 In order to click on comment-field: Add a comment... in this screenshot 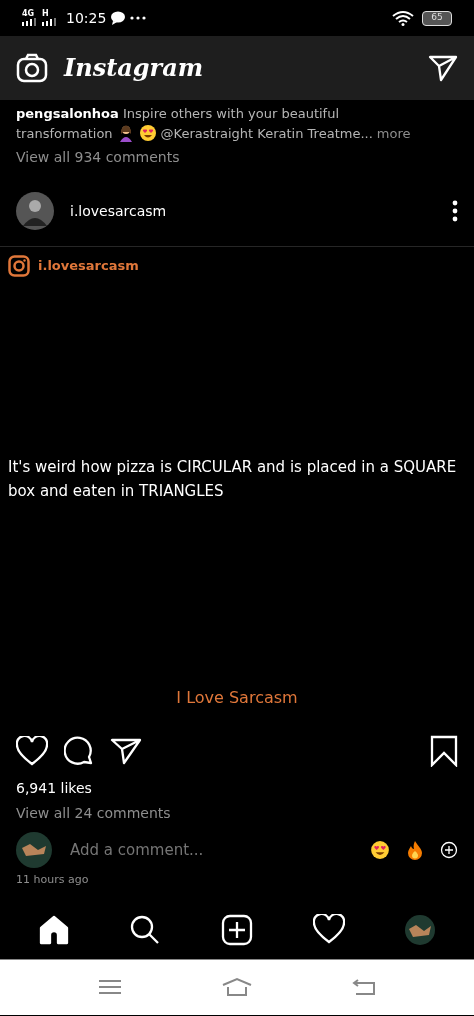, I will do `click(211, 850)`.